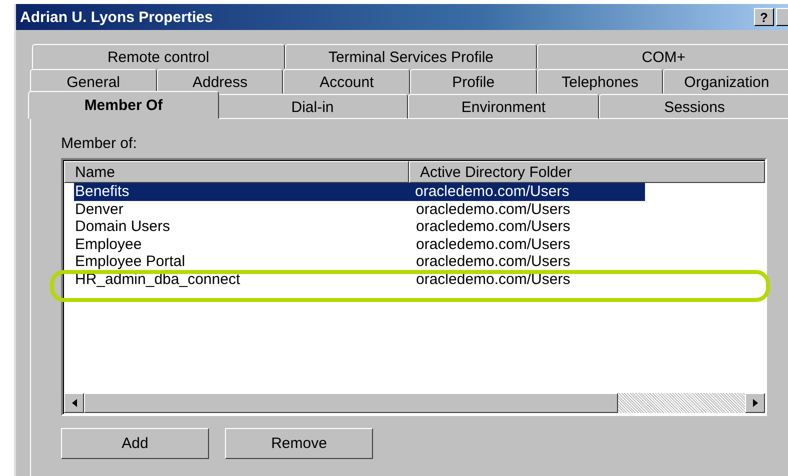 Image resolution: width=788 pixels, height=476 pixels. What do you see at coordinates (244, 227) in the screenshot?
I see `list-cell: Domain Users` at bounding box center [244, 227].